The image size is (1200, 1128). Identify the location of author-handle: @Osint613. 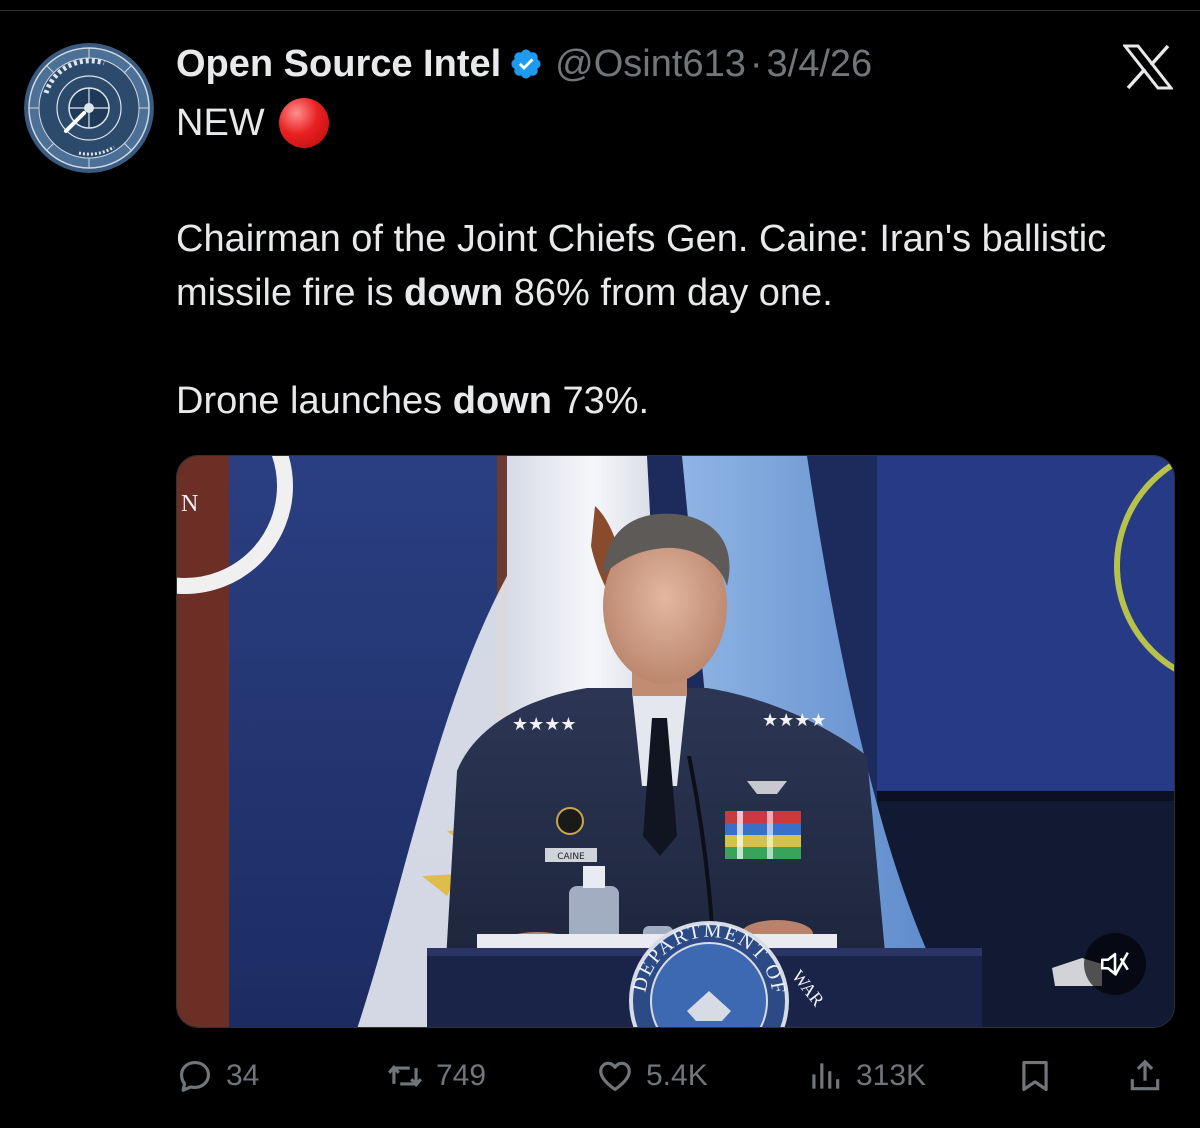
(650, 64).